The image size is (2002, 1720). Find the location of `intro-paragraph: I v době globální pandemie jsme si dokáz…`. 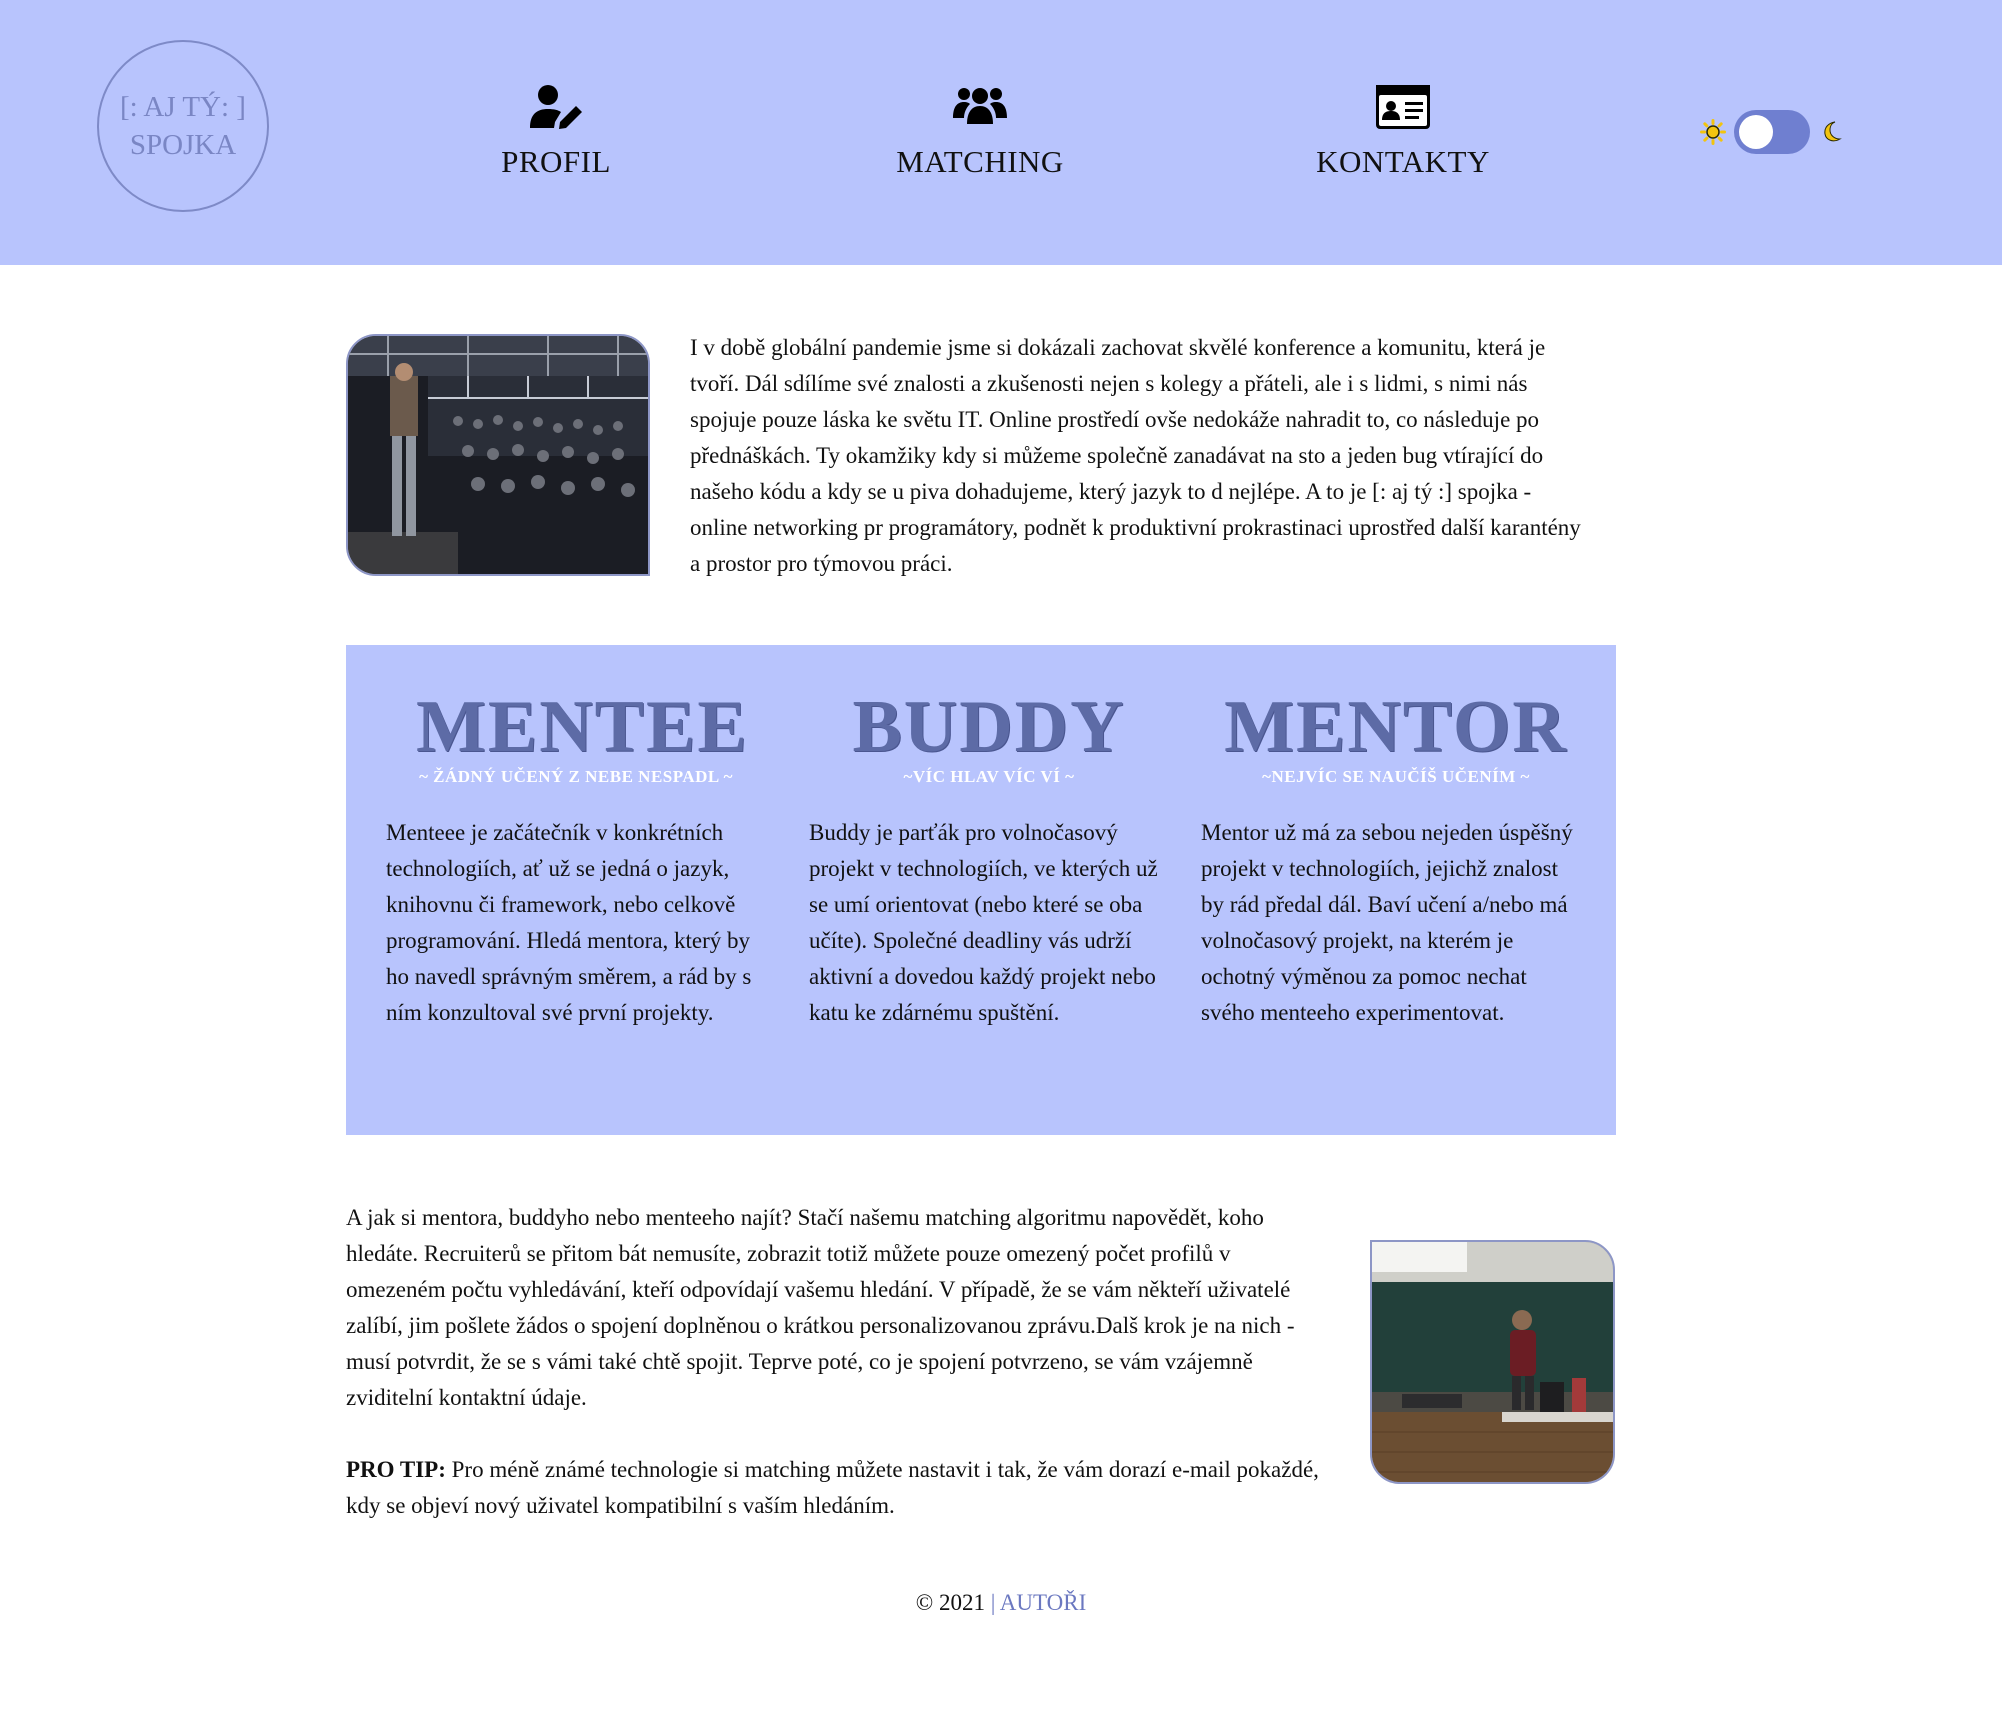

intro-paragraph: I v době globální pandemie jsme si dokáz… is located at coordinates (1135, 455).